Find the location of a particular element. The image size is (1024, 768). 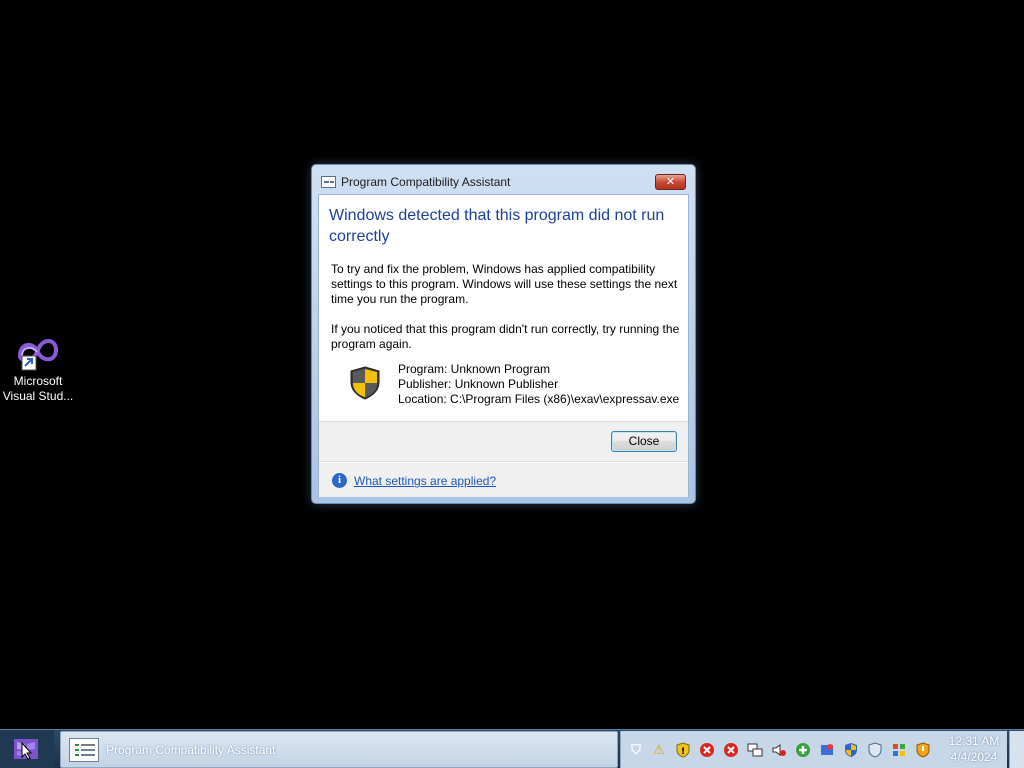

close-button: Close is located at coordinates (644, 441).